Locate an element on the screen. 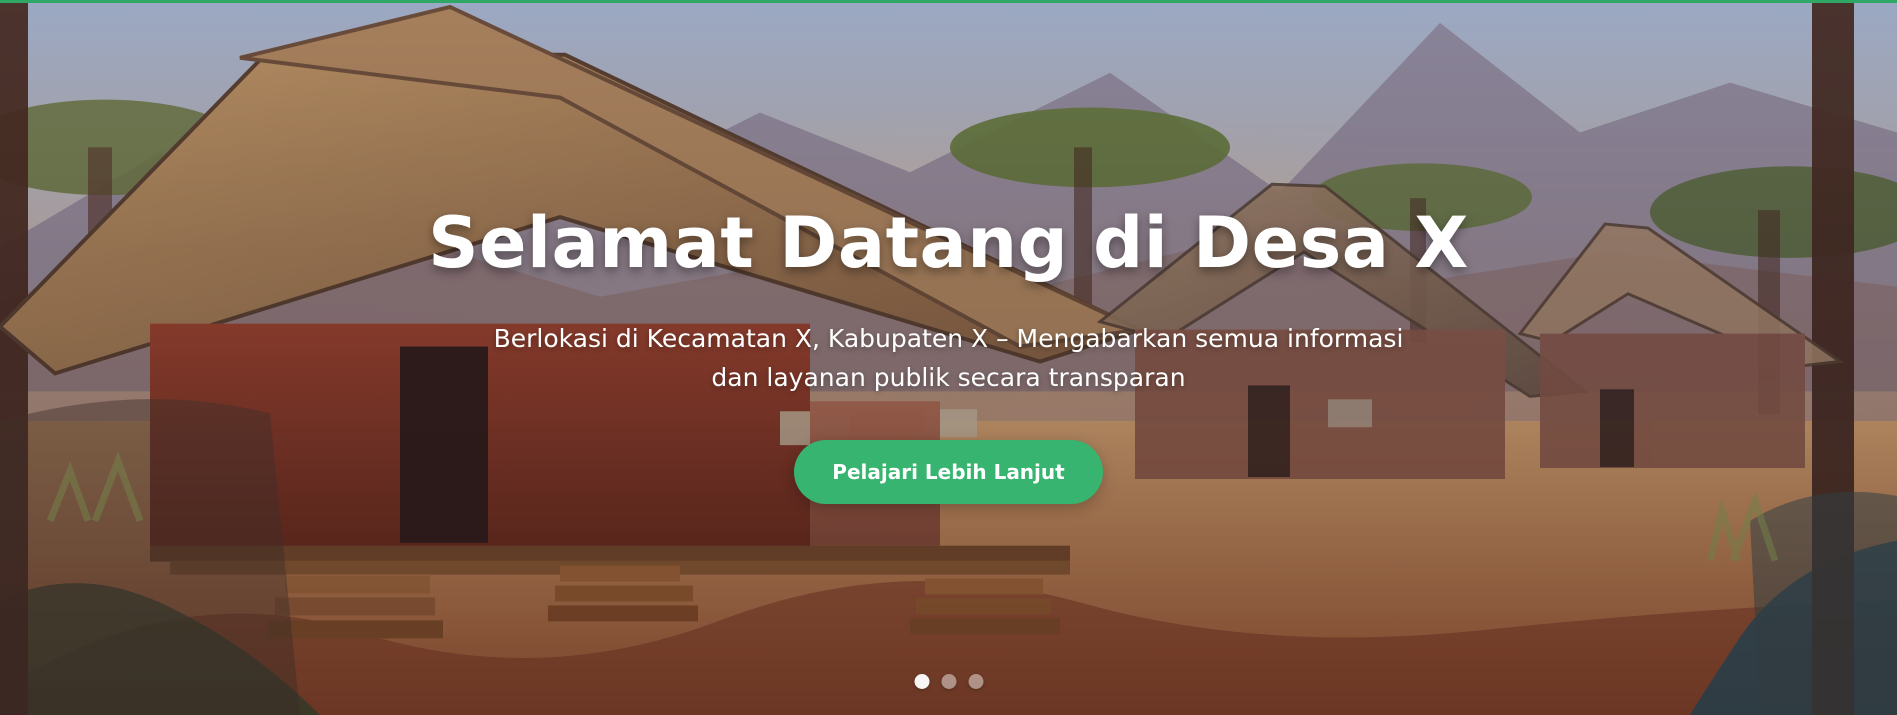  carousel-indicators is located at coordinates (948, 681).